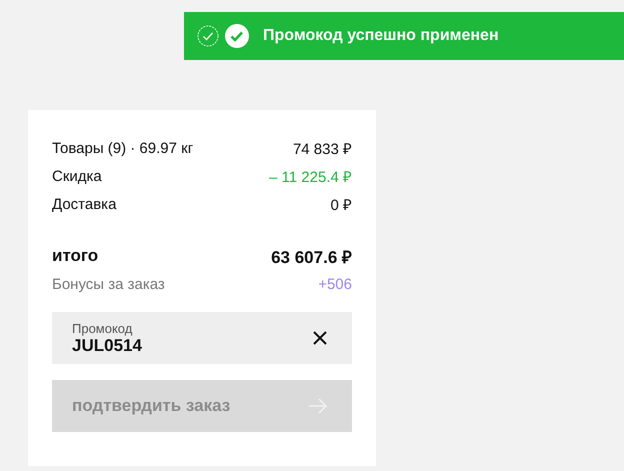  What do you see at coordinates (202, 338) in the screenshot?
I see `promo-code-field: Промокод JUL0514` at bounding box center [202, 338].